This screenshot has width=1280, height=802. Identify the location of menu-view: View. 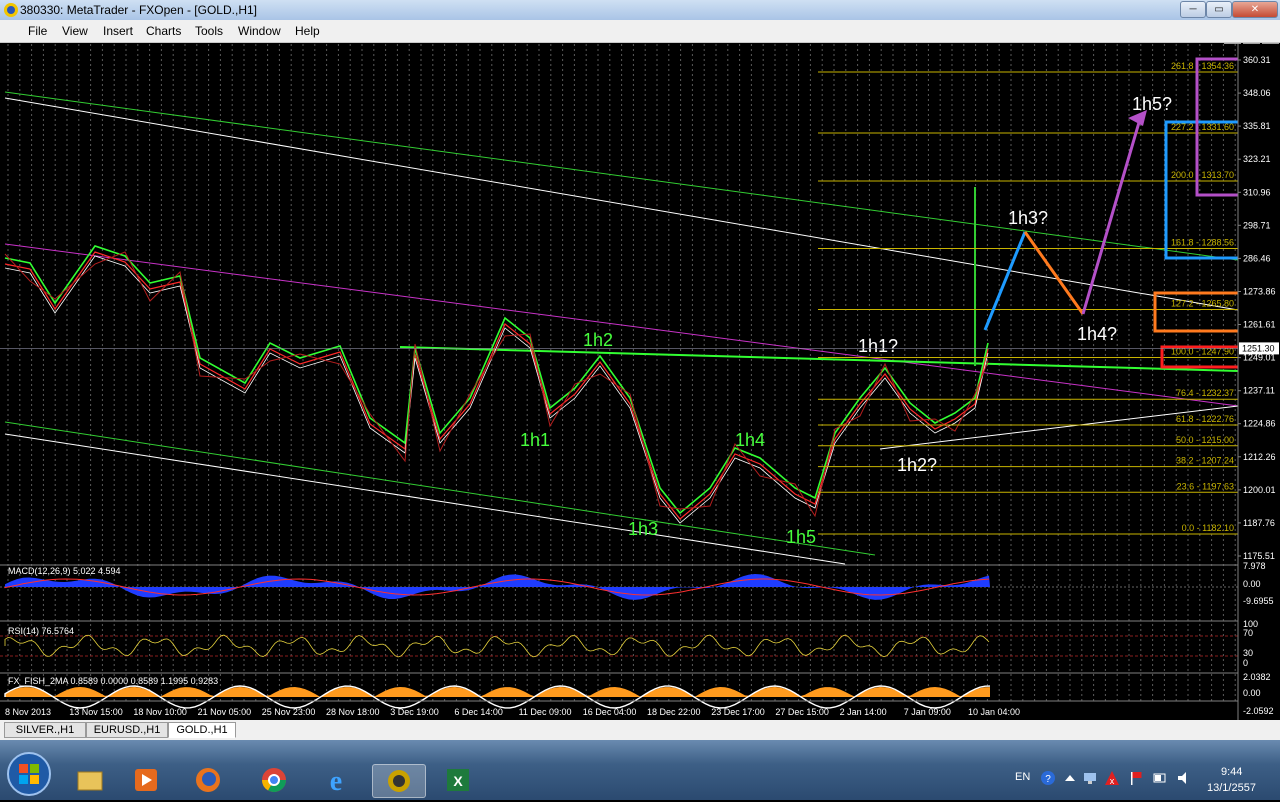
(75, 31).